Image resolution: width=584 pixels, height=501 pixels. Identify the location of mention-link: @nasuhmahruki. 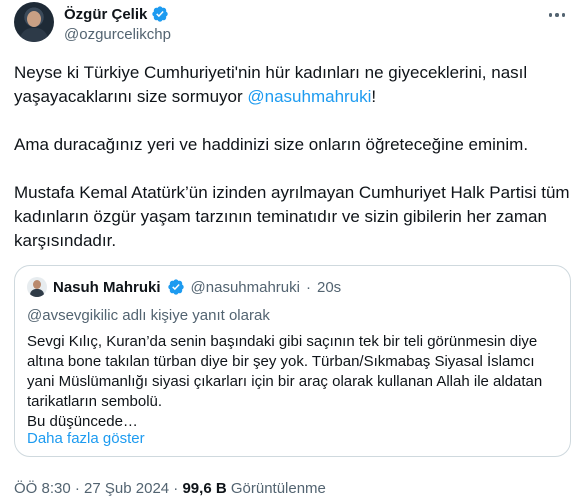
(309, 96).